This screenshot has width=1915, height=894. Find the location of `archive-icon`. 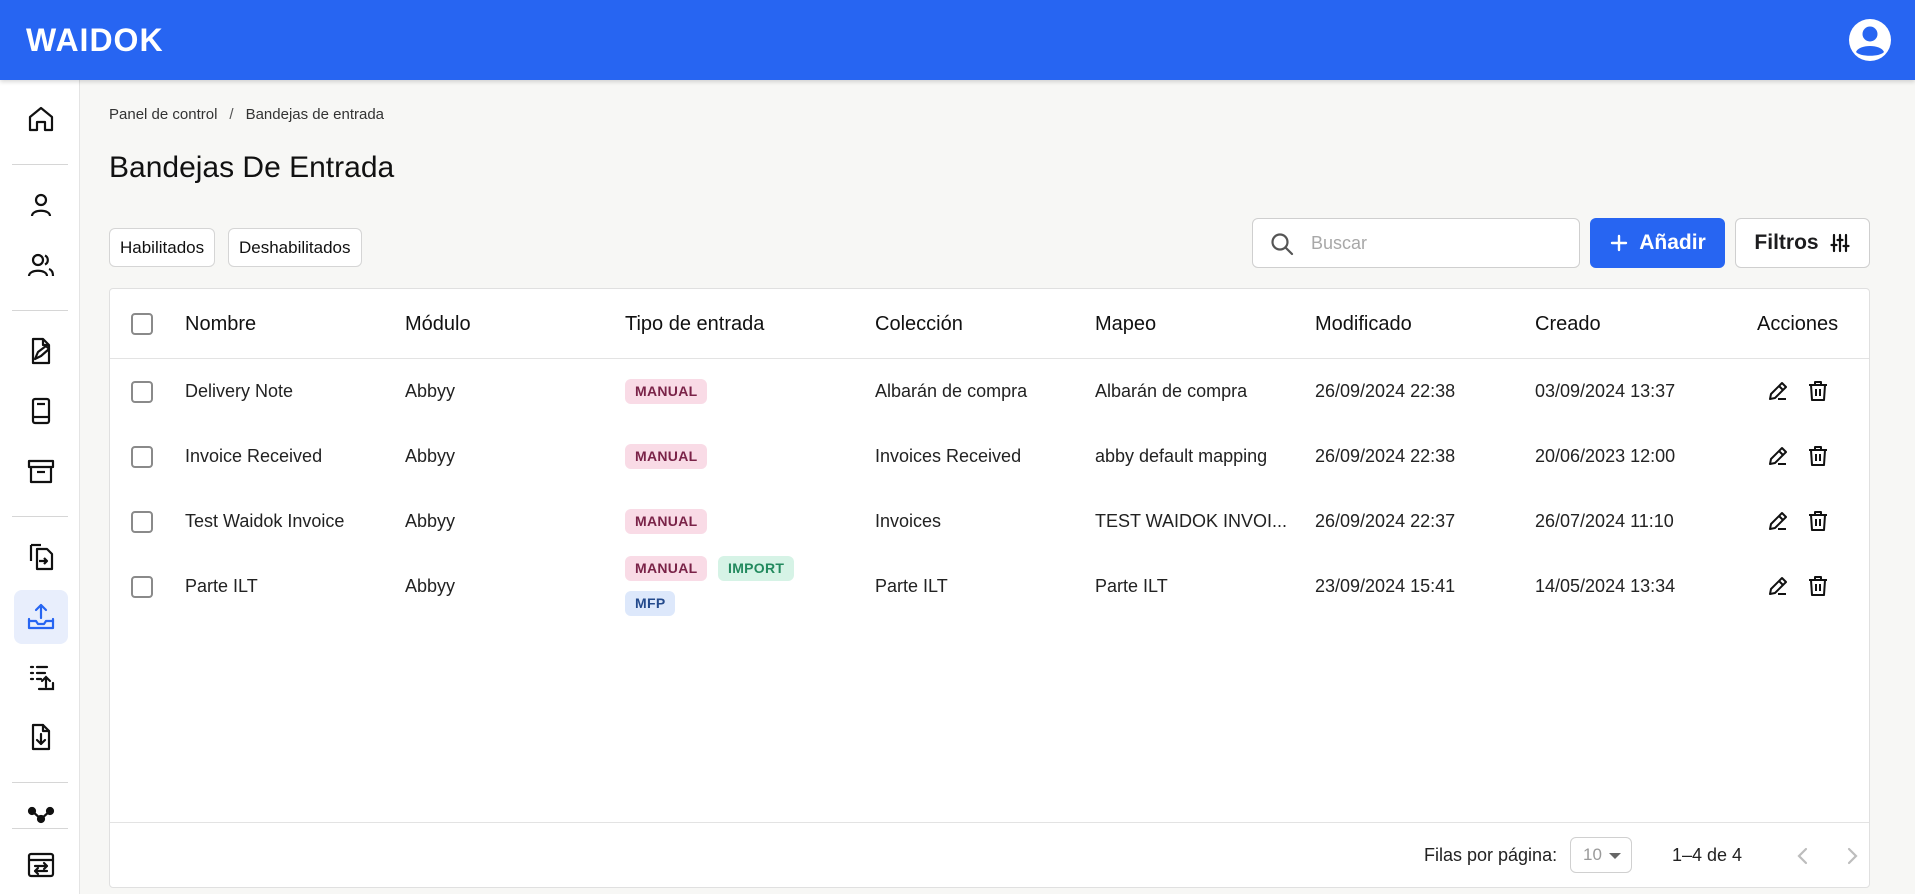

archive-icon is located at coordinates (41, 471).